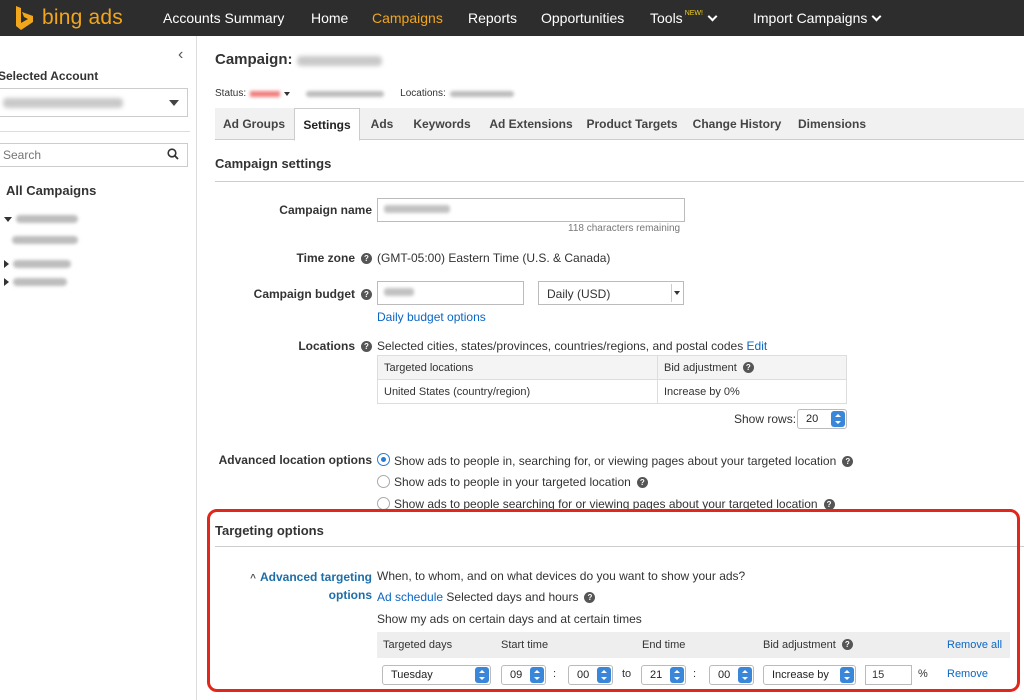 This screenshot has height=700, width=1024. I want to click on budget-type-select: Daily (USD), so click(611, 293).